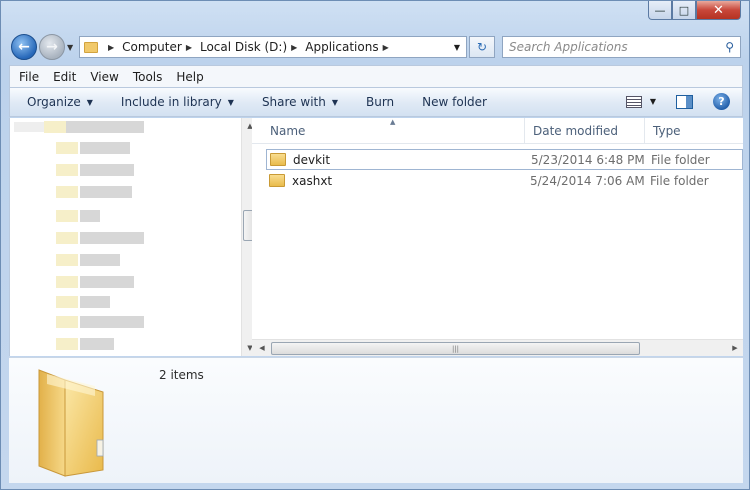 The width and height of the screenshot is (750, 490). I want to click on large-folder-icon, so click(71, 423).